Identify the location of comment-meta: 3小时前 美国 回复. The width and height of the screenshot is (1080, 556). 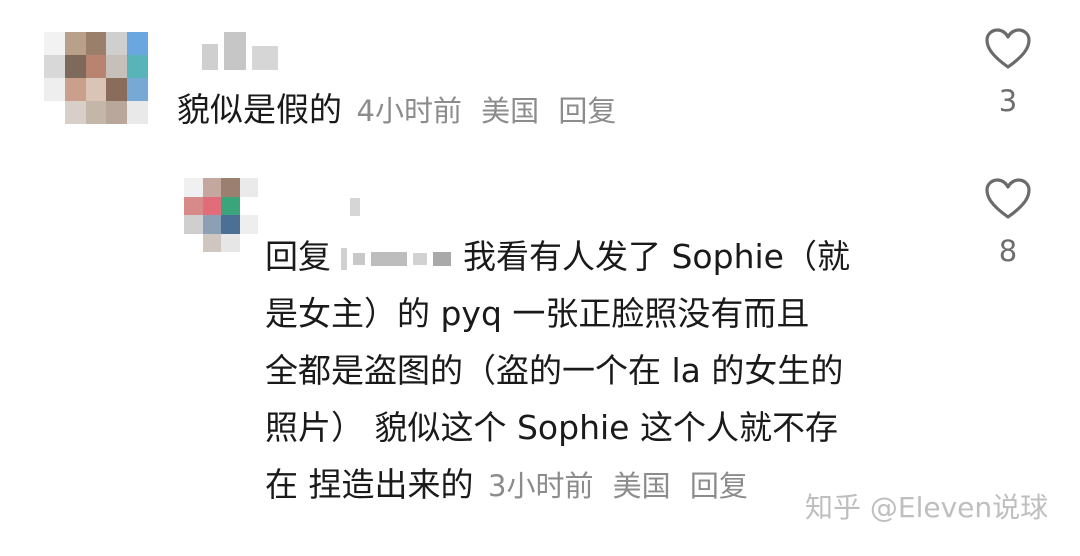
(623, 486).